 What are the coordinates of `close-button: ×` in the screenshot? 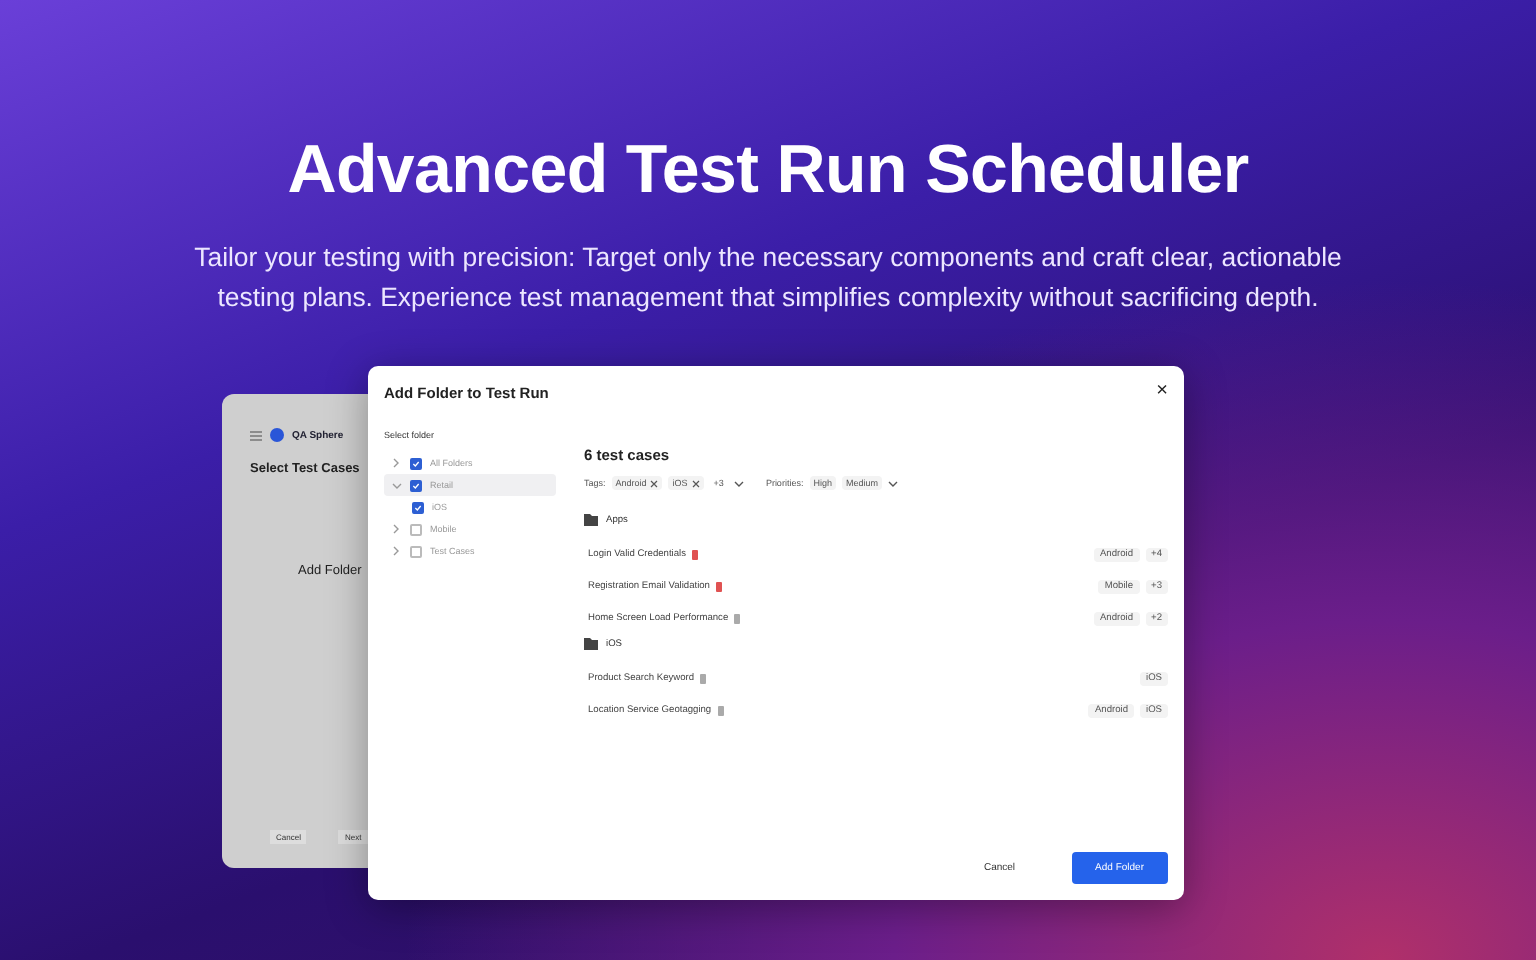 It's located at (1162, 392).